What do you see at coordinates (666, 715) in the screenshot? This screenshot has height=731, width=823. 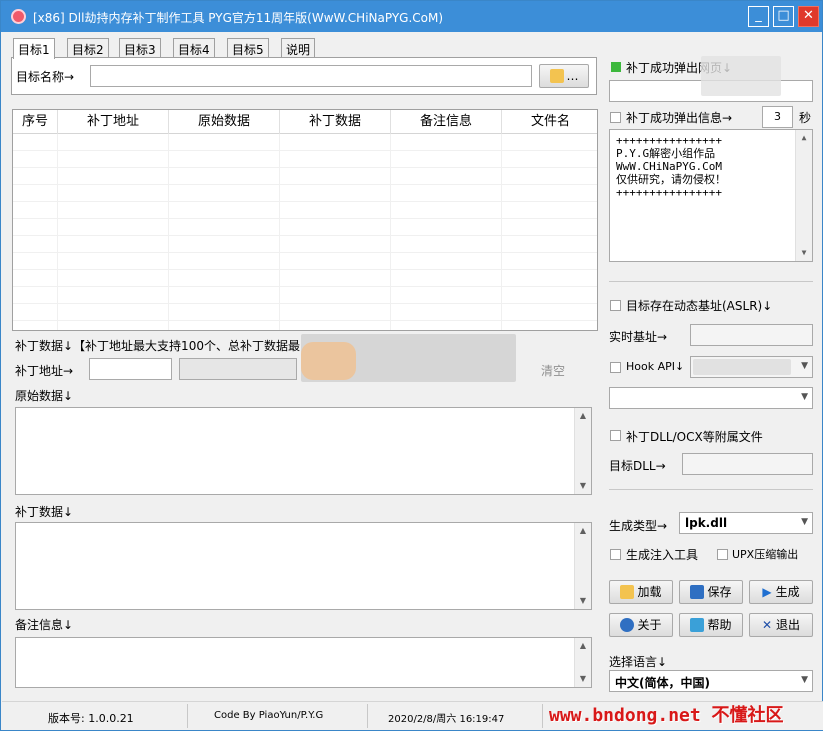 I see `watermark: www.bndong.net 不懂社区` at bounding box center [666, 715].